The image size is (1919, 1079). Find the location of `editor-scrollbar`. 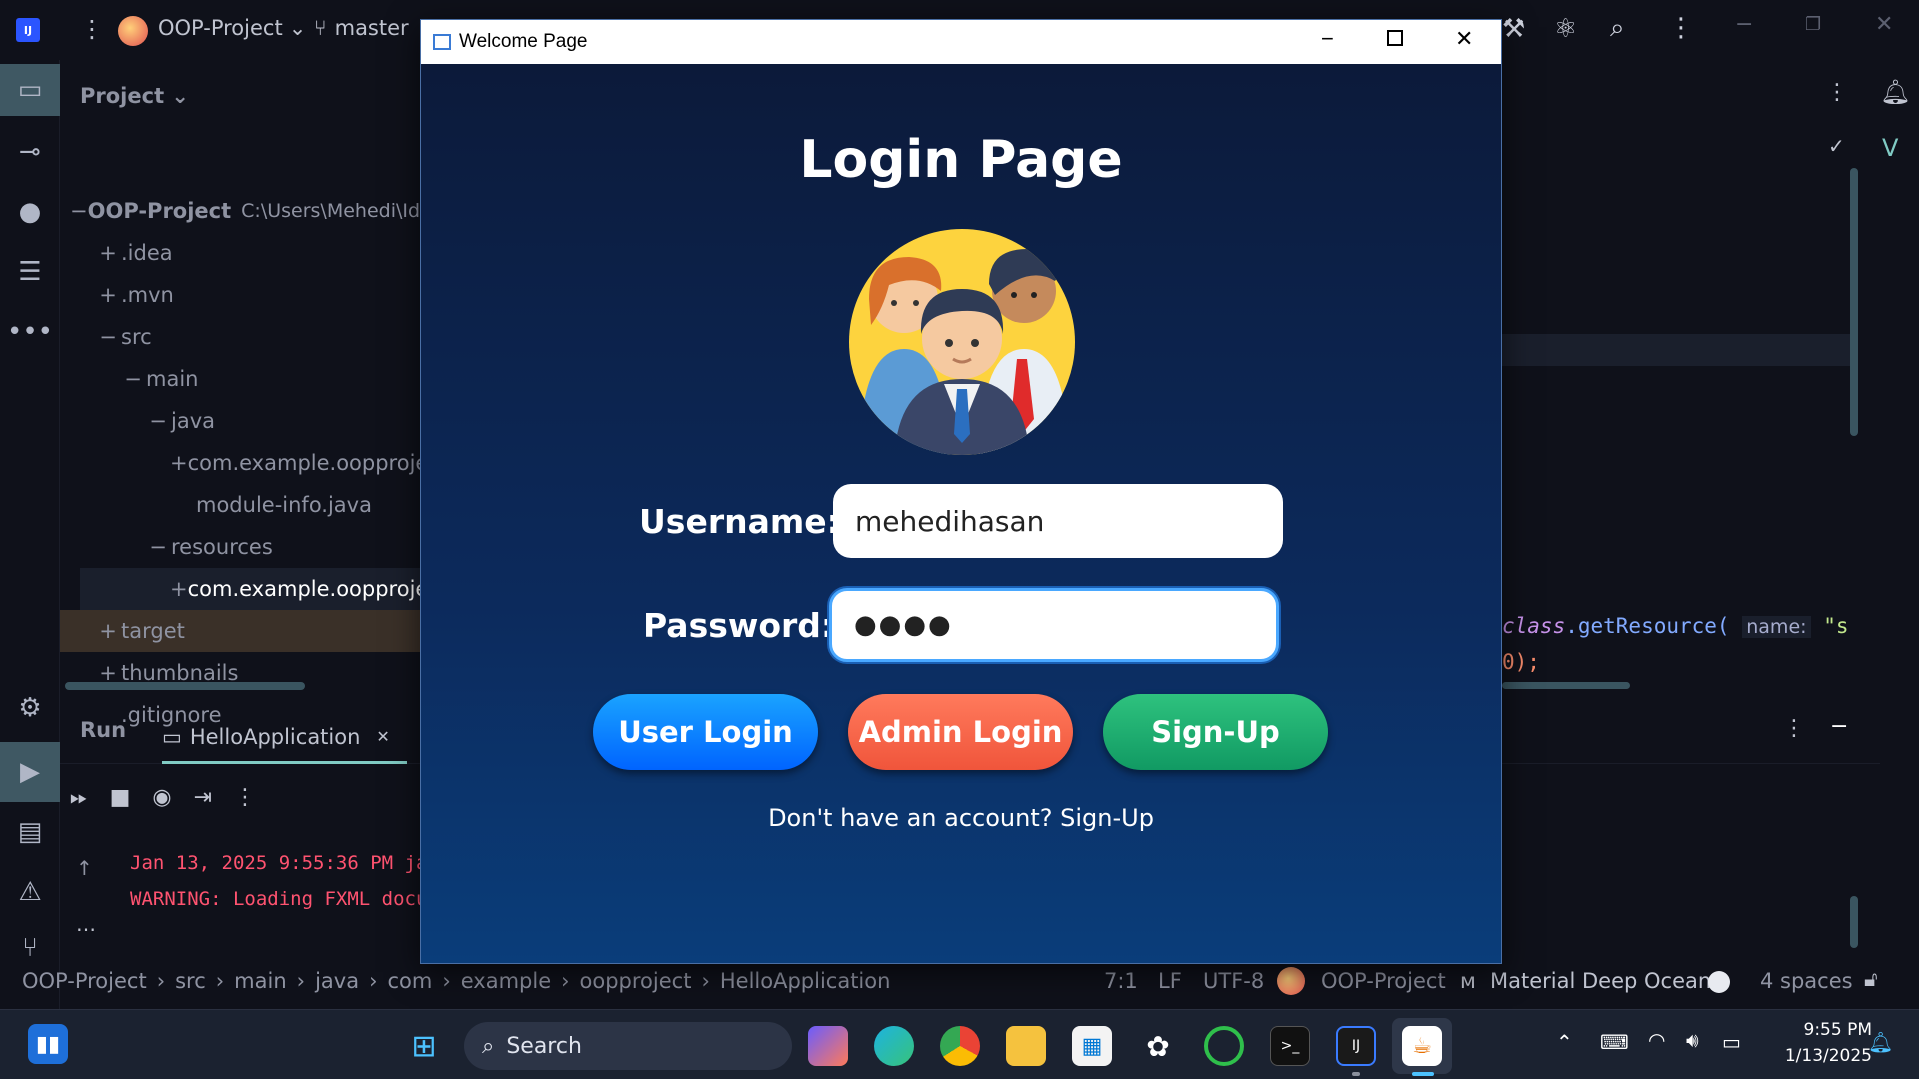

editor-scrollbar is located at coordinates (1854, 302).